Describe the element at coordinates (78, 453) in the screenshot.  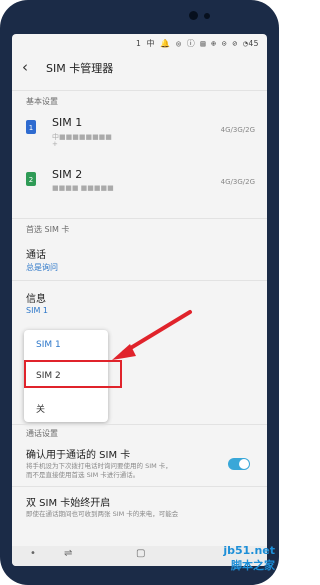
I see `confirm-sim-title: 确认用于通话的 SIM 卡` at that location.